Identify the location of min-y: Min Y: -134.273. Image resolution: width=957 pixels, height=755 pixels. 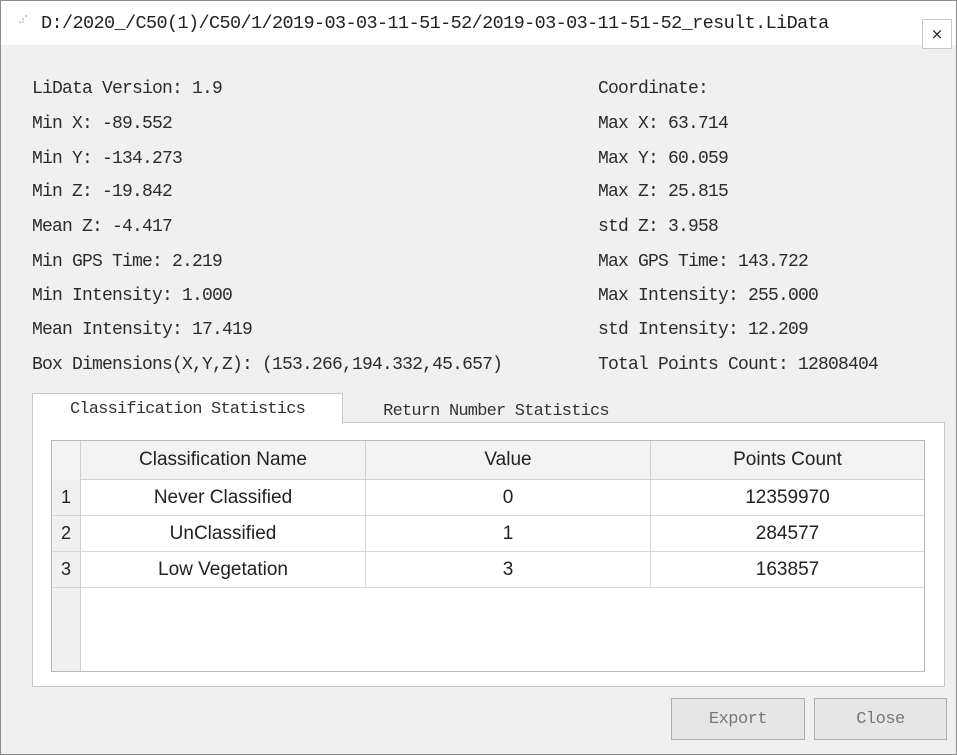
(107, 159).